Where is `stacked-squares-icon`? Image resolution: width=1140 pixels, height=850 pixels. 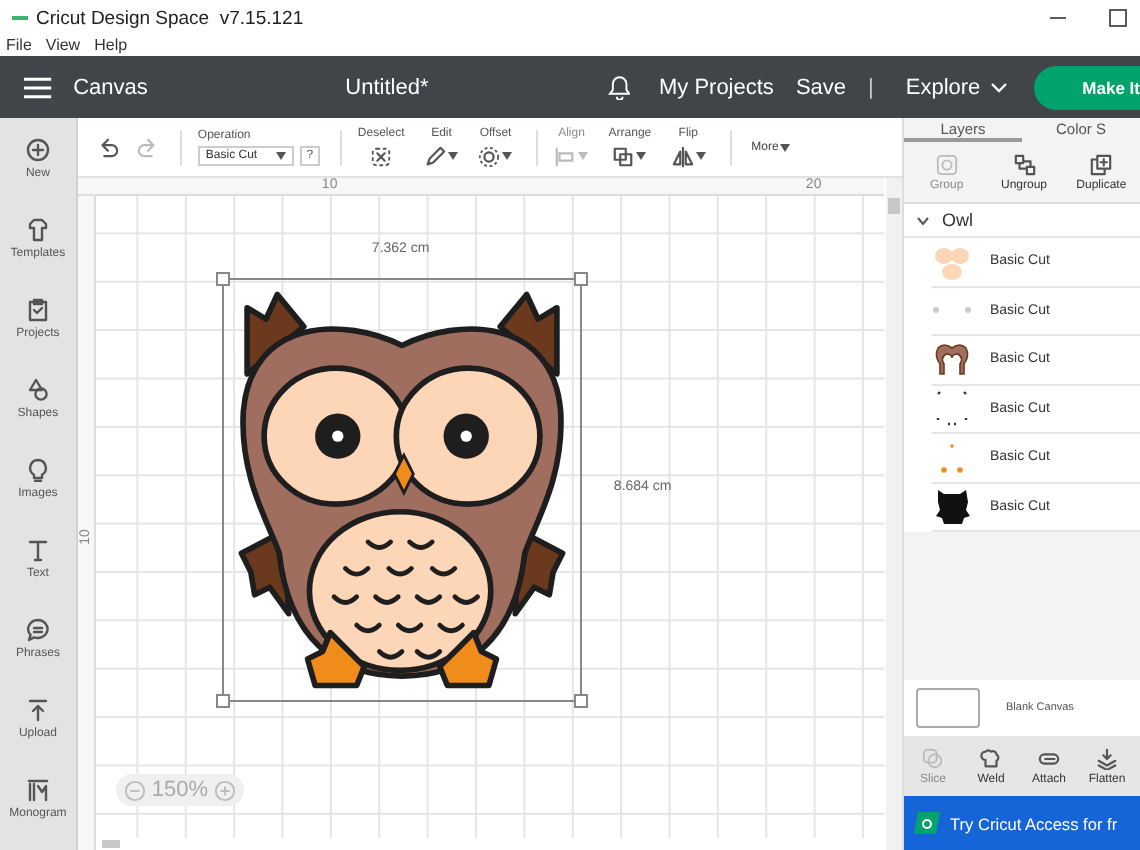 stacked-squares-icon is located at coordinates (623, 156).